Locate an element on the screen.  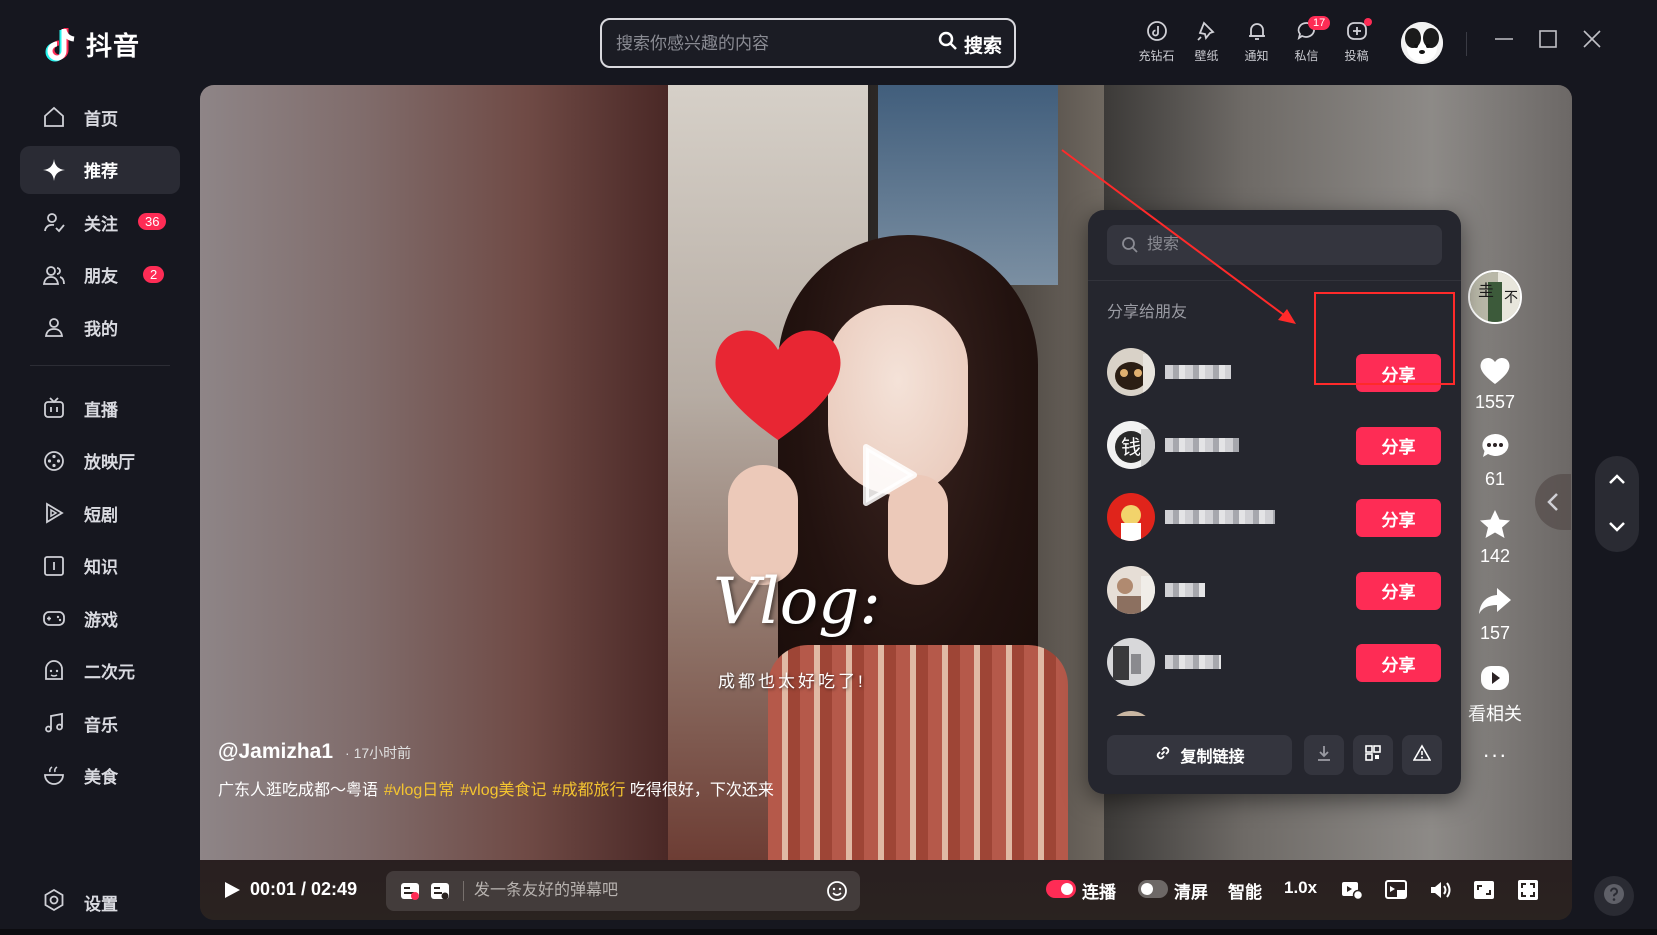
download-button is located at coordinates (1324, 755).